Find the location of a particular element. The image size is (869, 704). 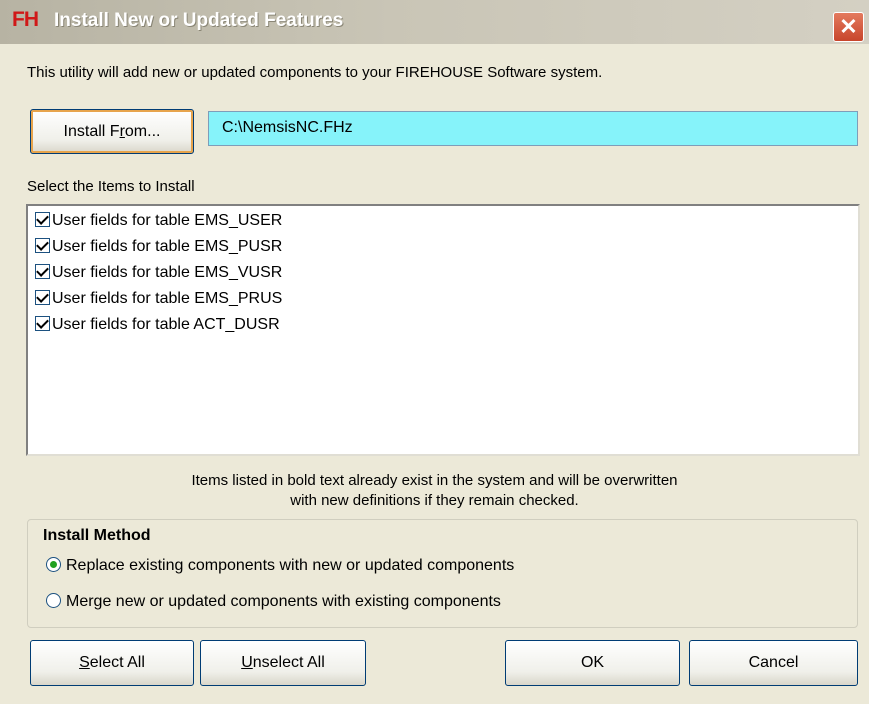

unselect-all-button: Unselect All is located at coordinates (283, 663).